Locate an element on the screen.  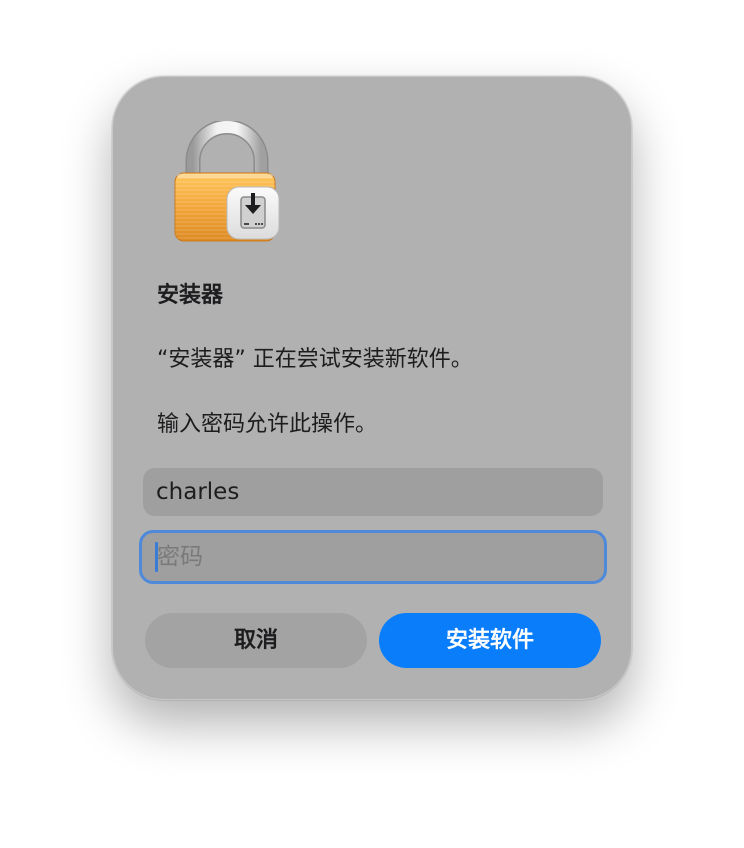
username-value: charles is located at coordinates (198, 492).